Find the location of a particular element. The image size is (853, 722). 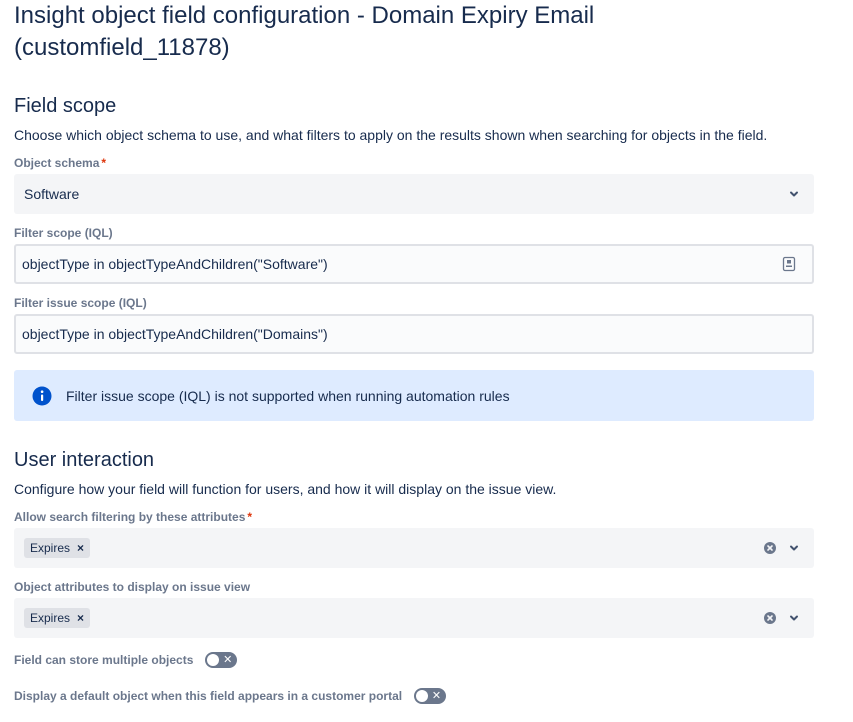

field-scope-heading: Field scope is located at coordinates (65, 106).